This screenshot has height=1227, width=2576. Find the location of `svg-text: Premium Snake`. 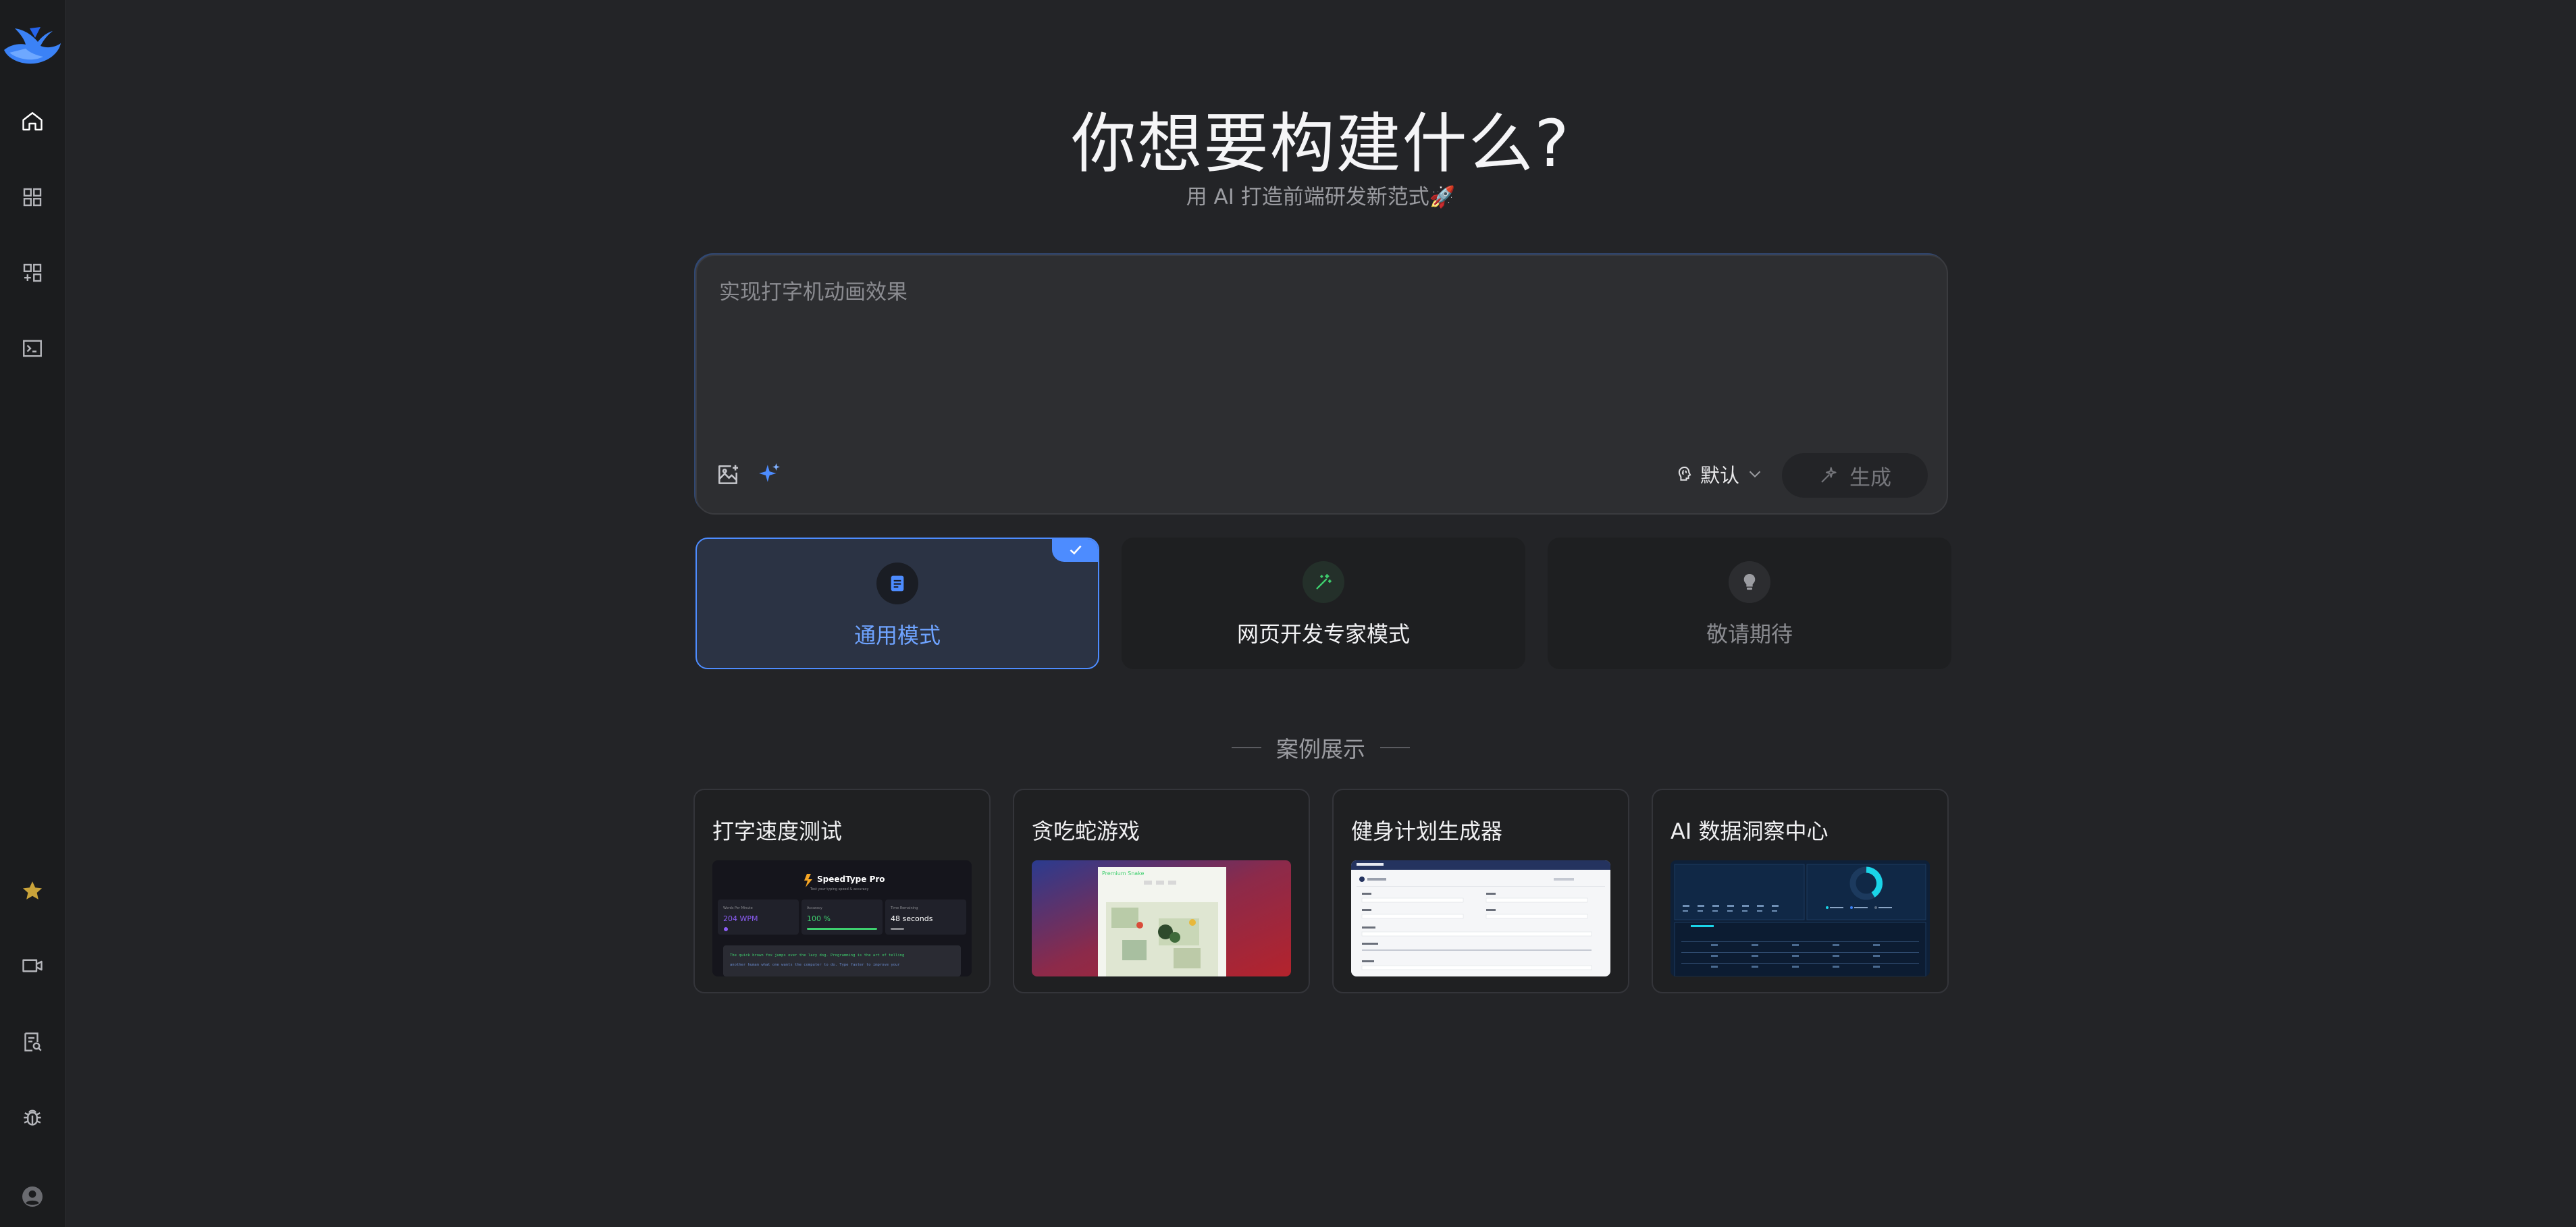

svg-text: Premium Snake is located at coordinates (1123, 873).